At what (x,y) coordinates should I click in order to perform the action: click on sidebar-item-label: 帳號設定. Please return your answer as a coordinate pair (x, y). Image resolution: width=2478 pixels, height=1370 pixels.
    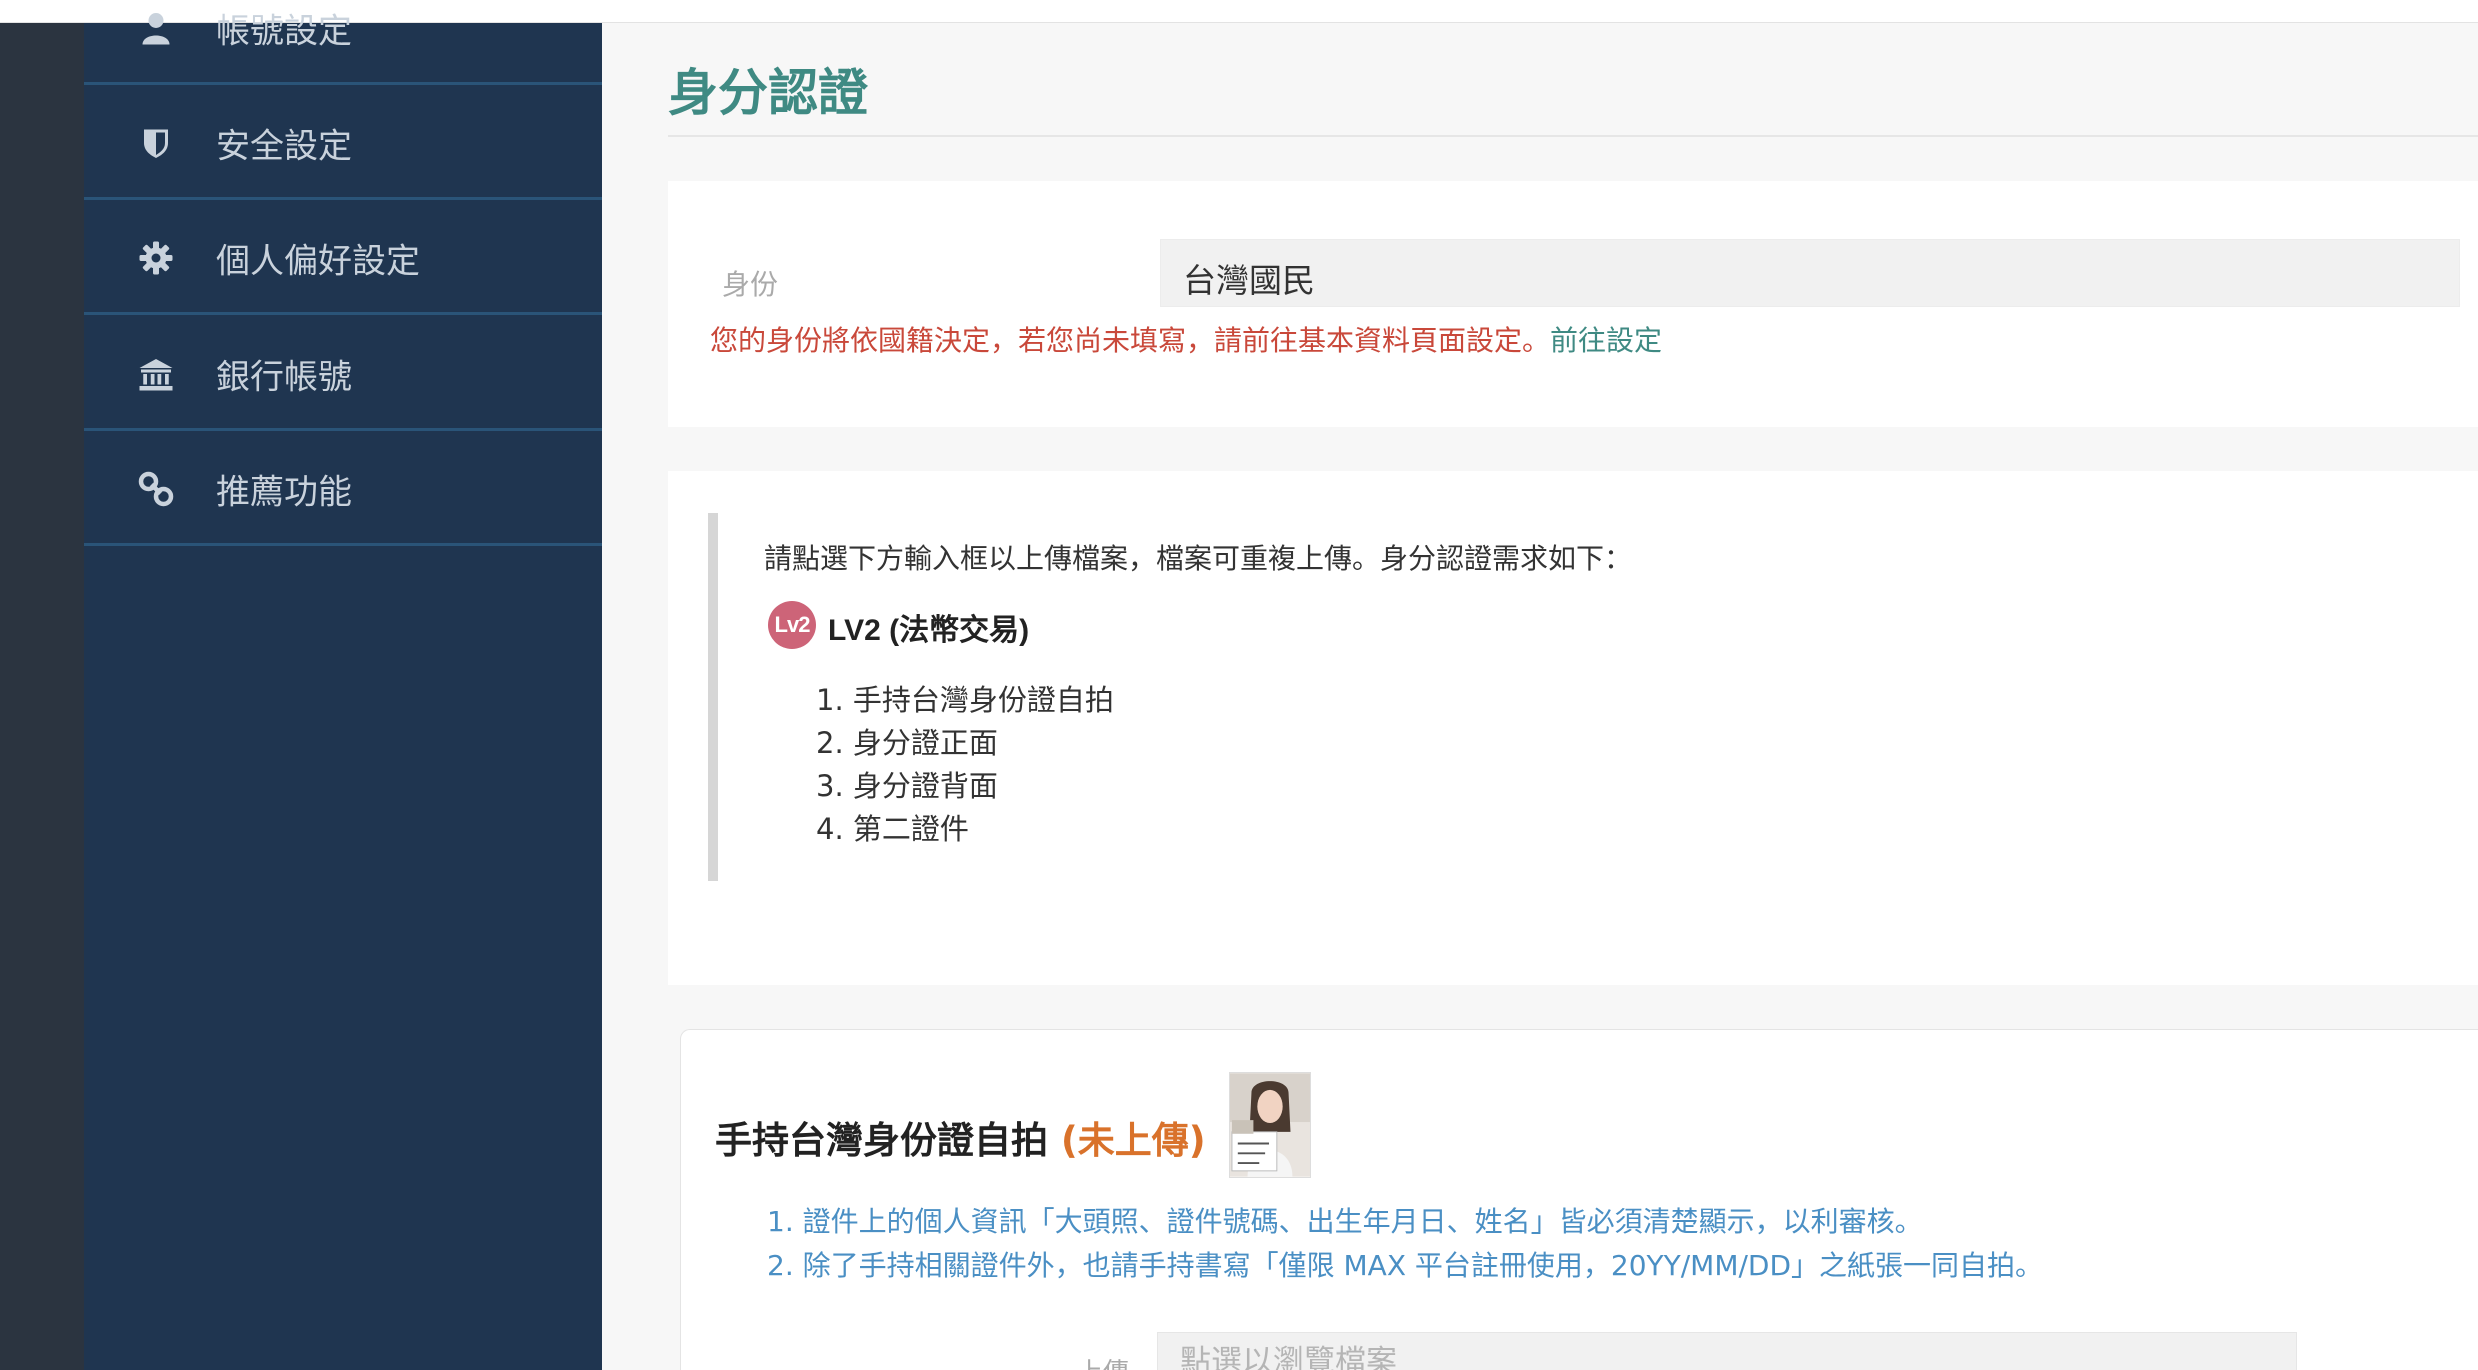
    Looking at the image, I should click on (284, 31).